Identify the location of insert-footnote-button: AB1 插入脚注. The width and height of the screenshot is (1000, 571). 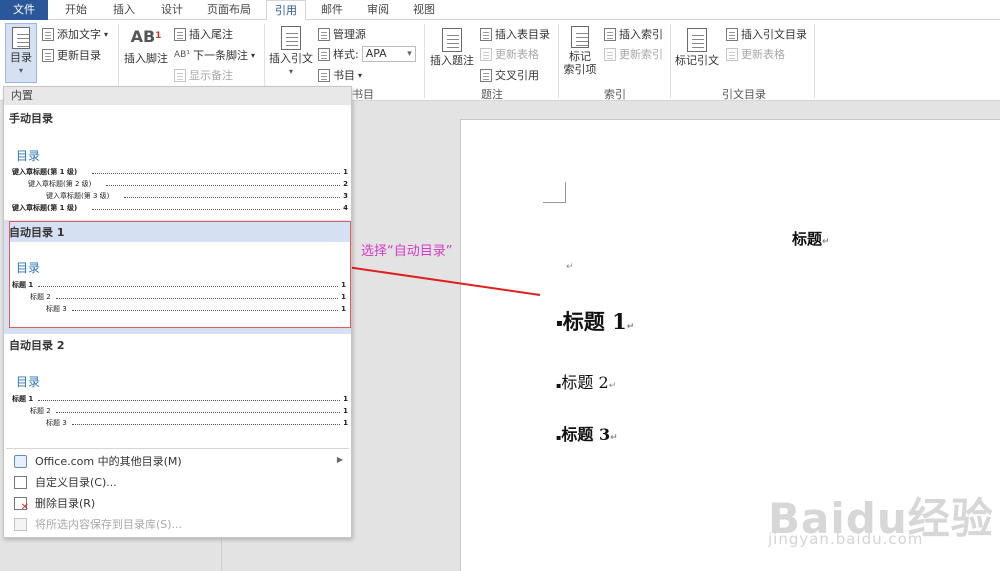
(146, 46).